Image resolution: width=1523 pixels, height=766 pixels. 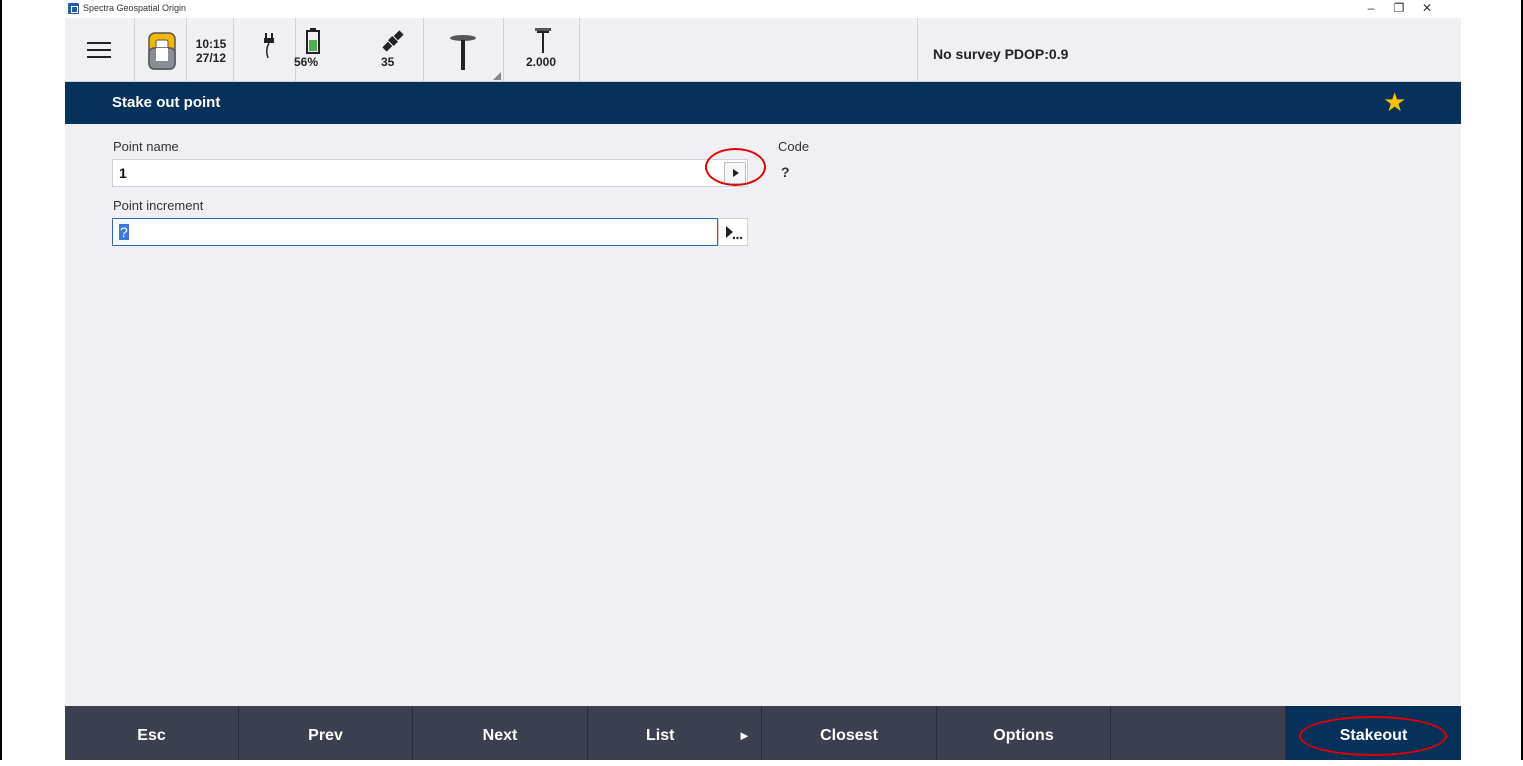 What do you see at coordinates (158, 205) in the screenshot?
I see `point-increment-label: Point increment` at bounding box center [158, 205].